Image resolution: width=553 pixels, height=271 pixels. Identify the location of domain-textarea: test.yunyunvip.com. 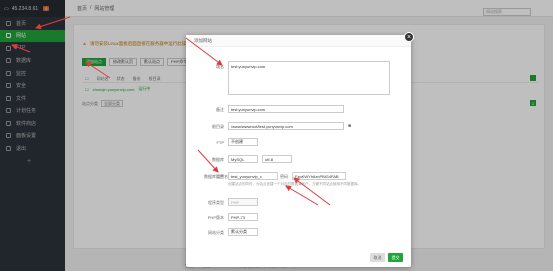
(309, 78).